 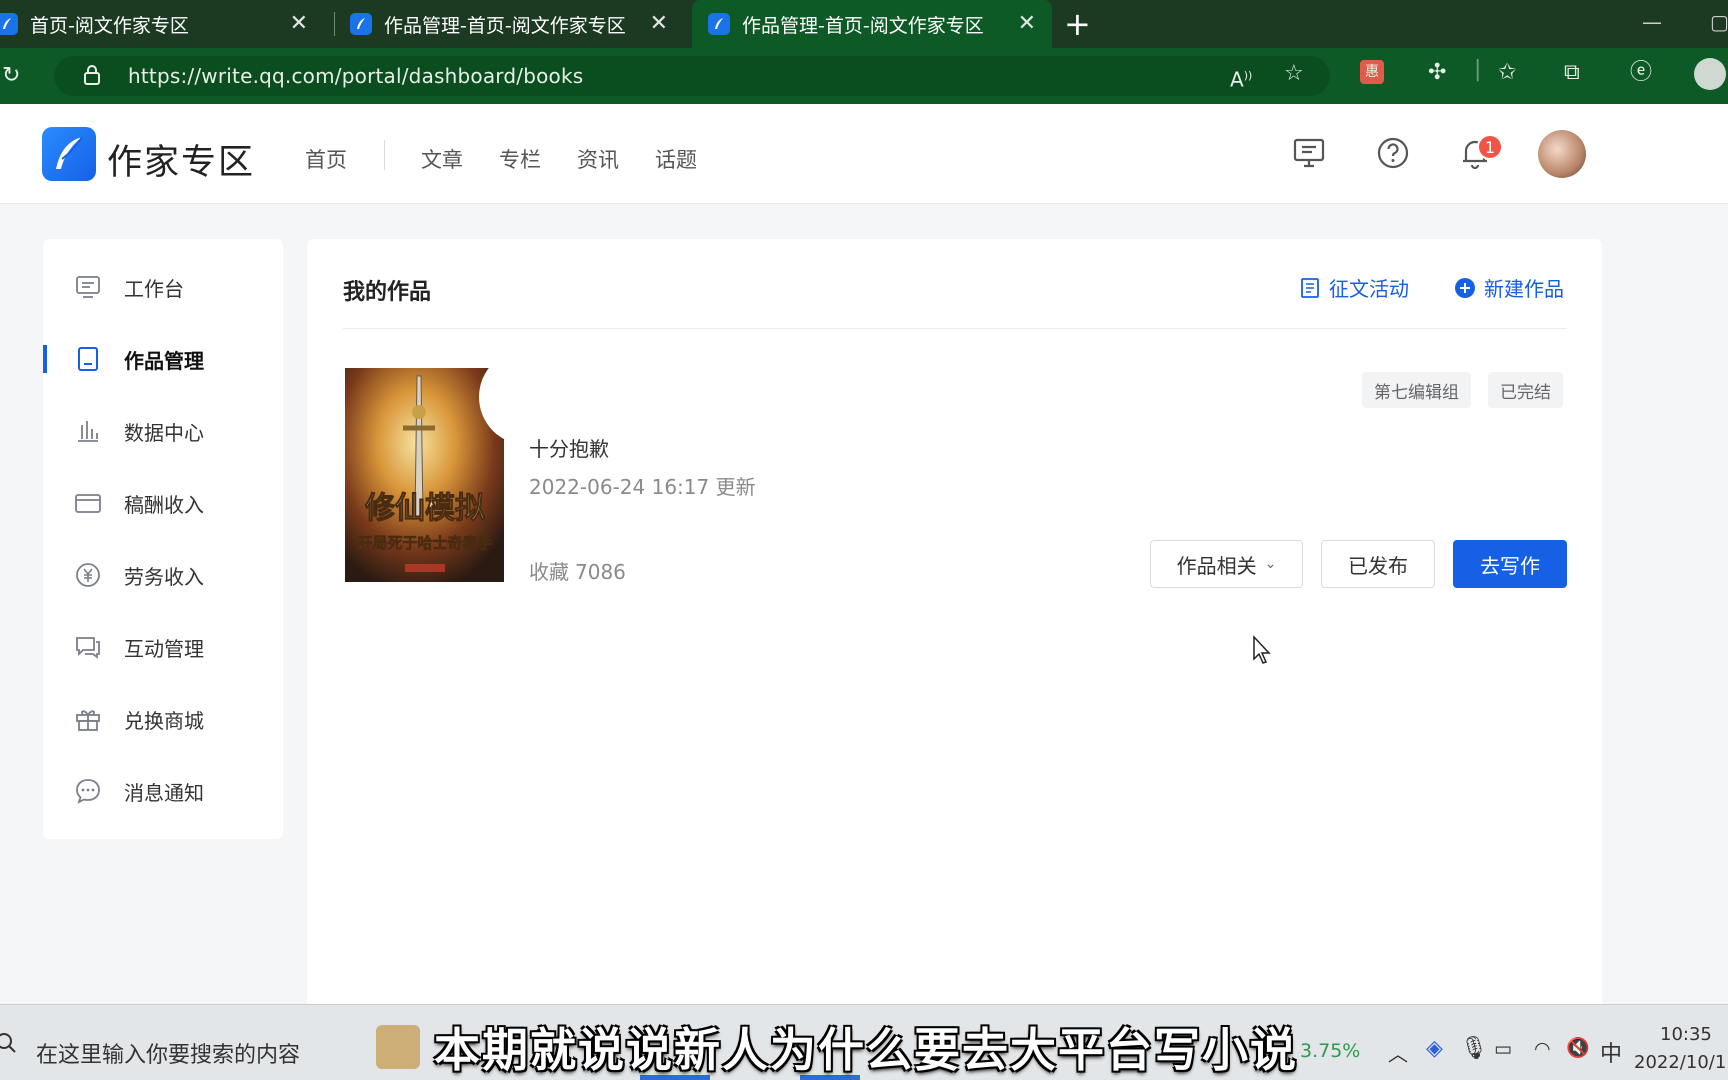 I want to click on cover-title: 修仙模拟, so click(x=424, y=508).